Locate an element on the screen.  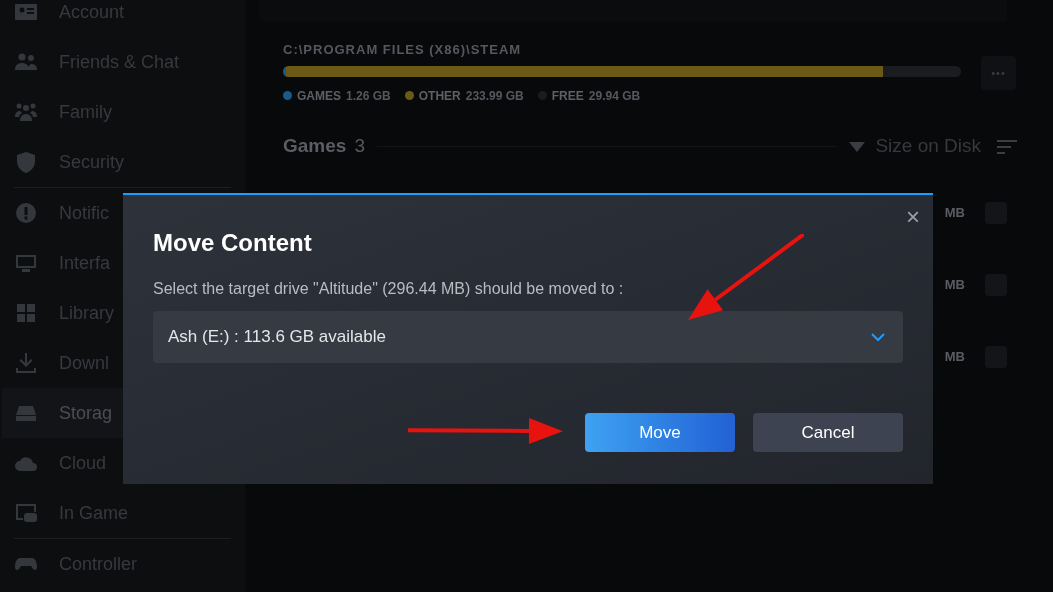
grid-icon is located at coordinates (26, 313).